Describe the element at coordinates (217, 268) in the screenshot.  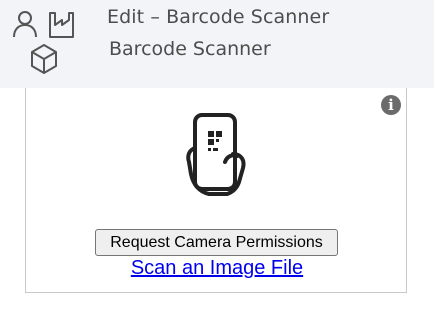
I see `scan-image-file-link: Scan an Image File` at that location.